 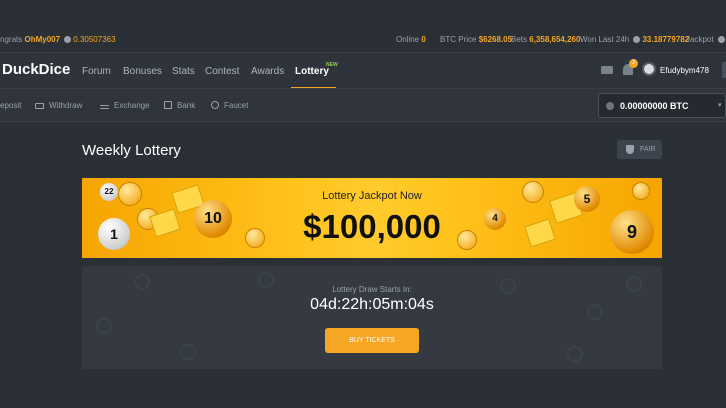 What do you see at coordinates (168, 105) in the screenshot?
I see `bank-icon` at bounding box center [168, 105].